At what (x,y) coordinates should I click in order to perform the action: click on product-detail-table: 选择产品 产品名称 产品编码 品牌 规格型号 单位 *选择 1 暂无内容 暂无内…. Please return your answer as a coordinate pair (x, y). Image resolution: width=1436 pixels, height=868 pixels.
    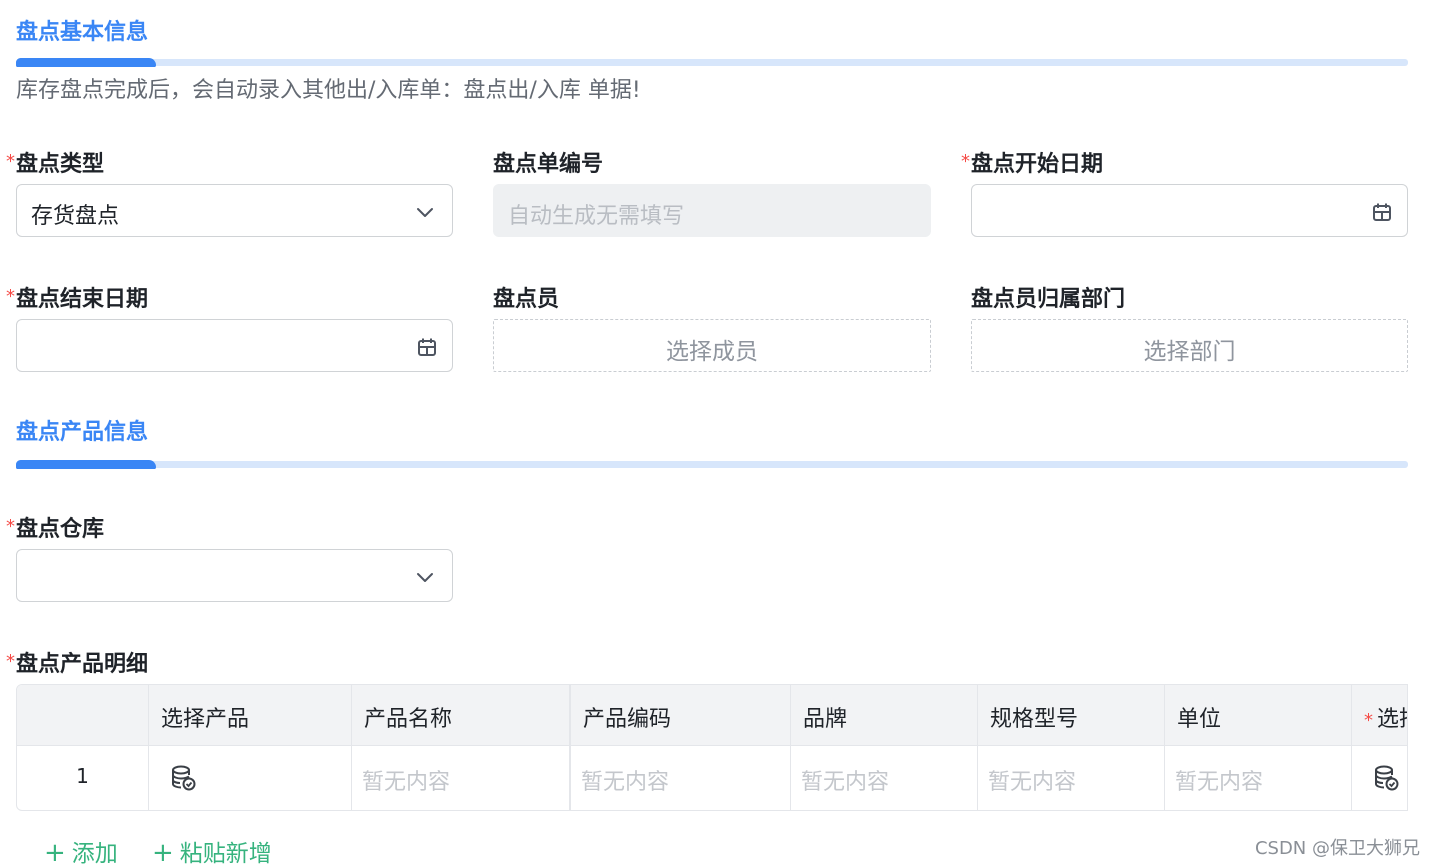
    Looking at the image, I should click on (712, 747).